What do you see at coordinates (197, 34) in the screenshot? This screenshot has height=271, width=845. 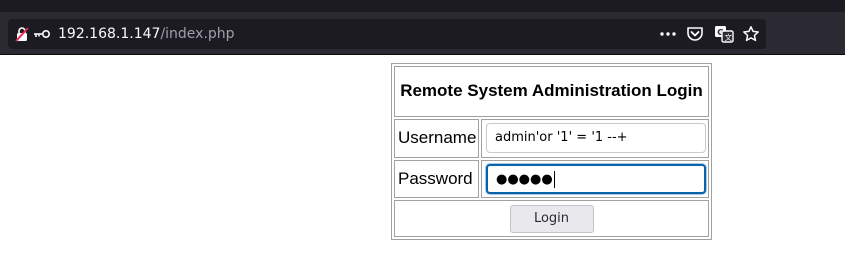 I see `url-path: /index.php` at bounding box center [197, 34].